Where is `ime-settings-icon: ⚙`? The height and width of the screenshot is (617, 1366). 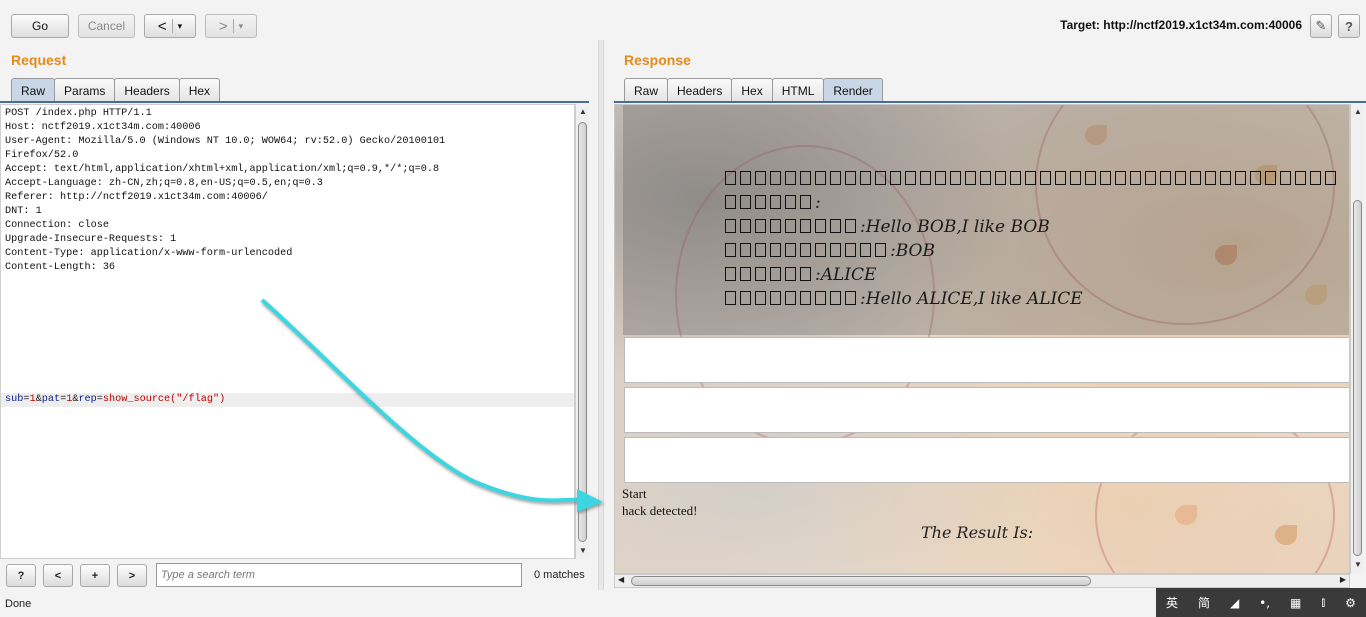 ime-settings-icon: ⚙ is located at coordinates (1350, 603).